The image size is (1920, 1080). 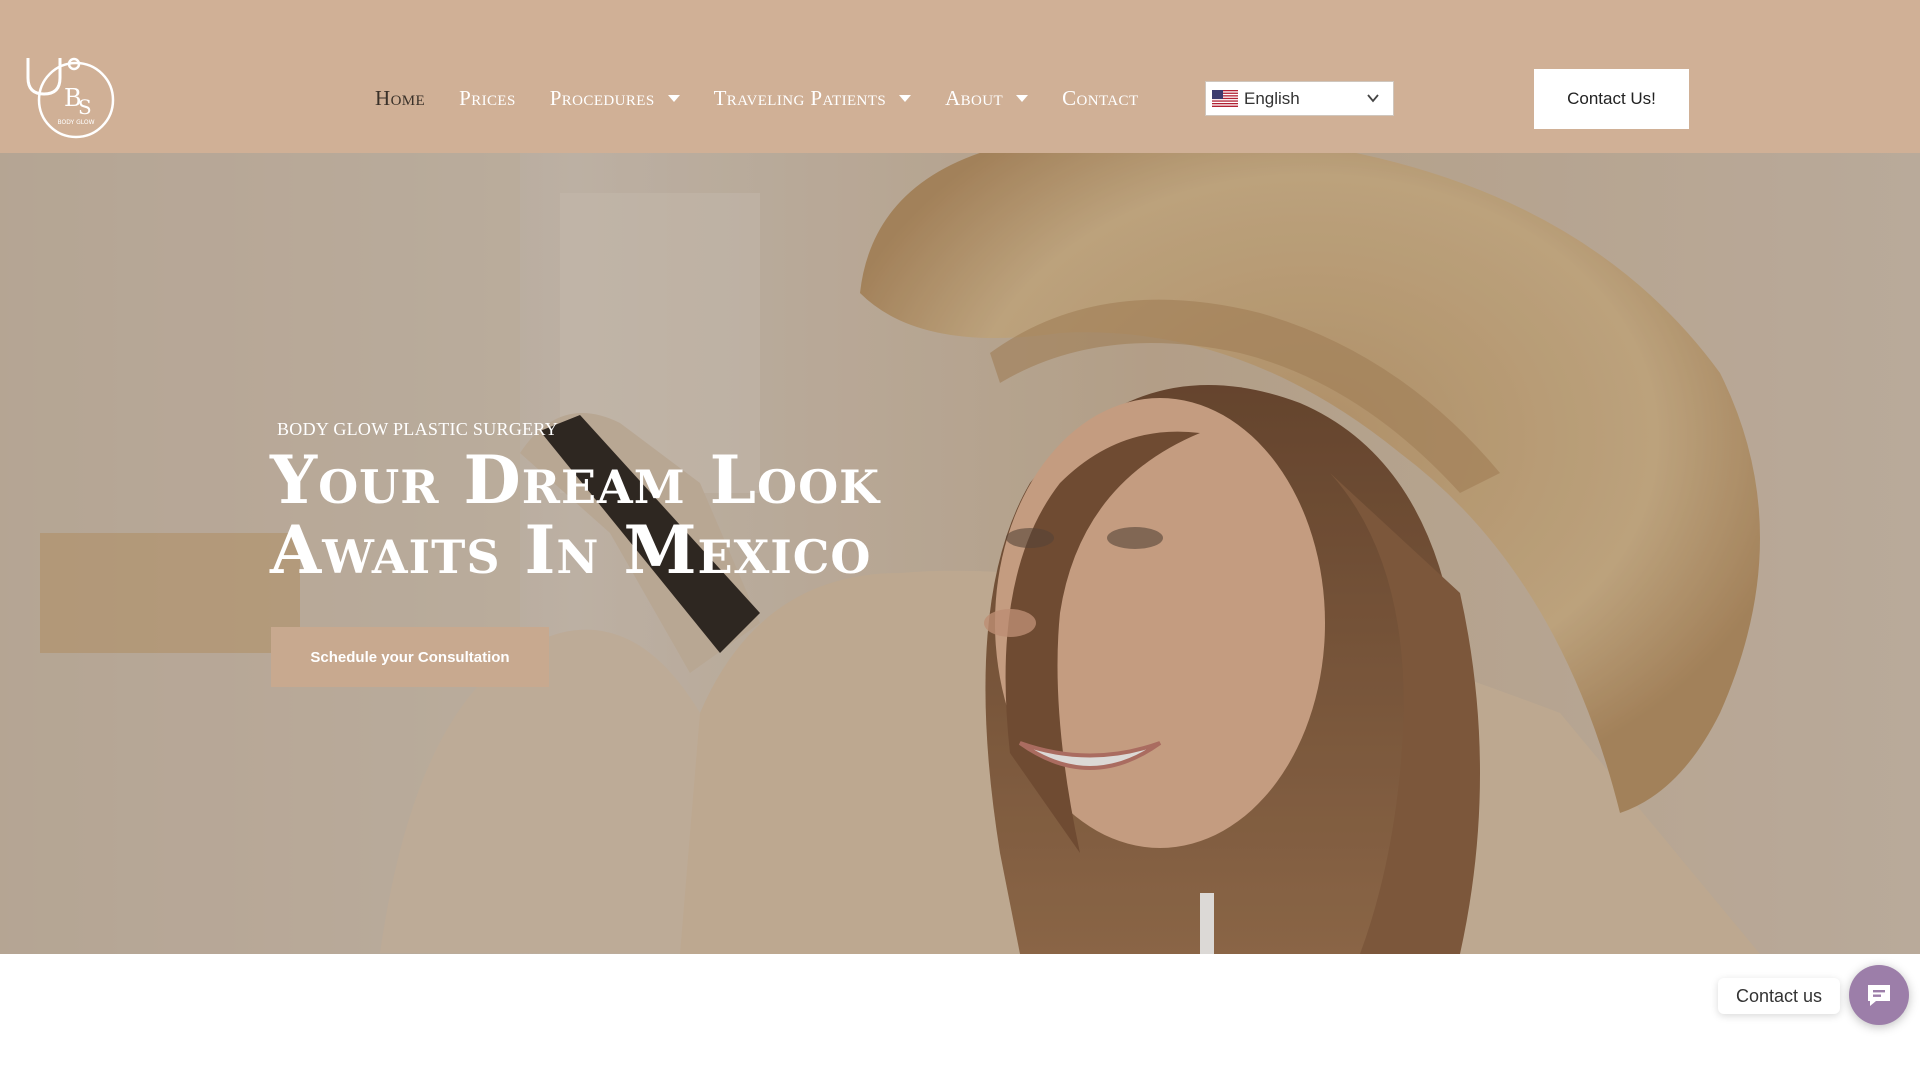 What do you see at coordinates (1373, 98) in the screenshot?
I see `chevron-down-icon` at bounding box center [1373, 98].